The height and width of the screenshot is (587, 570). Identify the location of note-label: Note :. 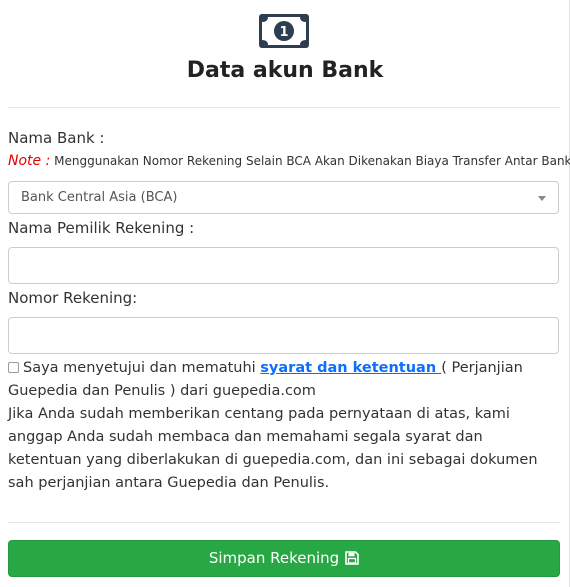
(29, 161).